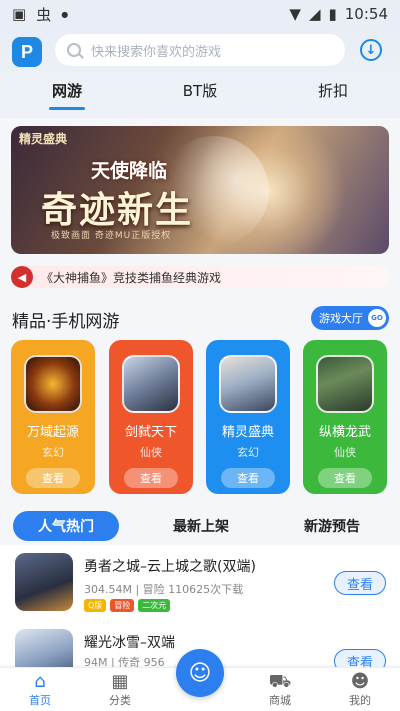  What do you see at coordinates (66, 526) in the screenshot?
I see `tab-popular: 人气热门` at bounding box center [66, 526].